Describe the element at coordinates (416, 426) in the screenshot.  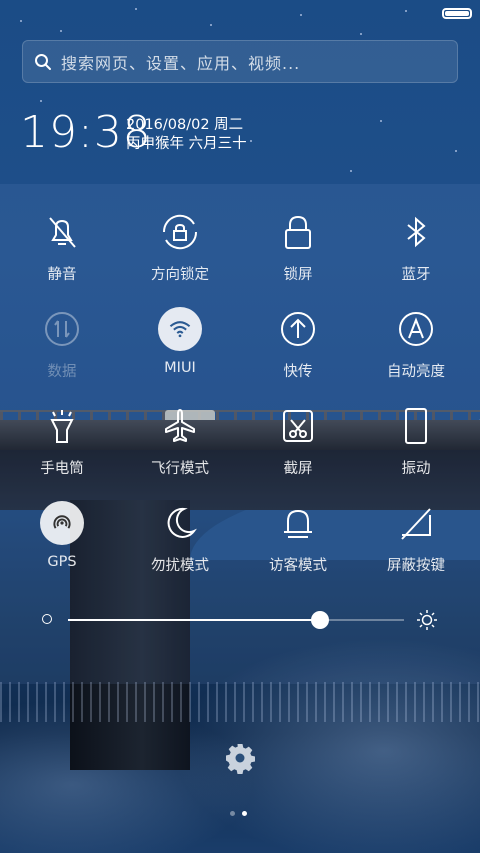
I see `vibrate-icon` at that location.